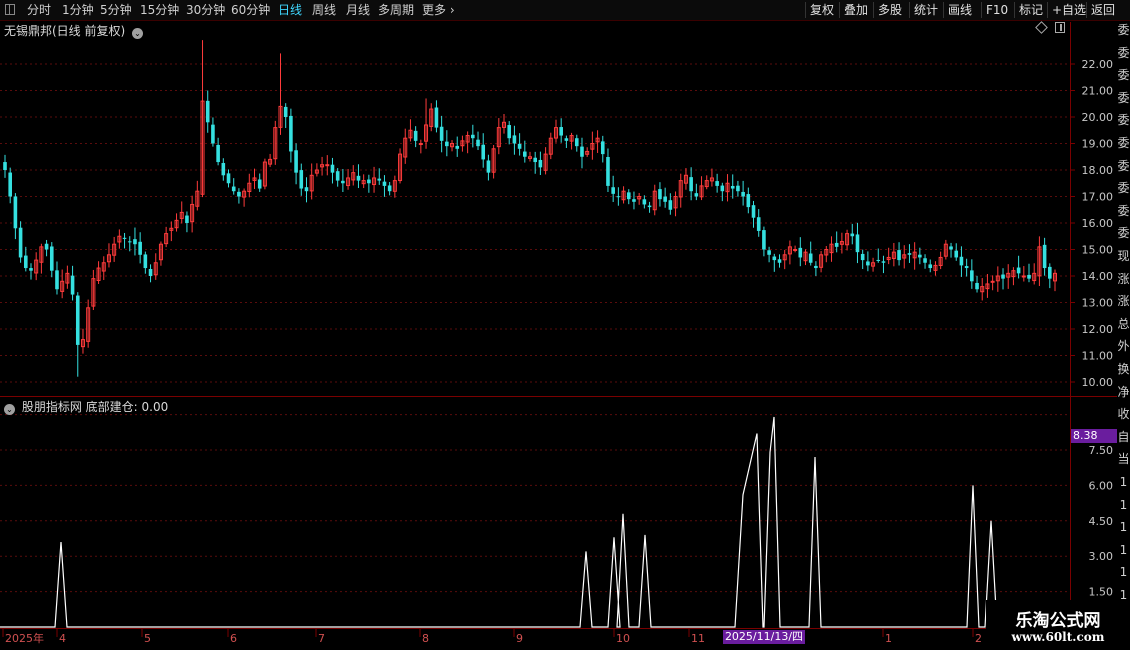  What do you see at coordinates (1060, 27) in the screenshot?
I see `panel-toggle-icon` at bounding box center [1060, 27].